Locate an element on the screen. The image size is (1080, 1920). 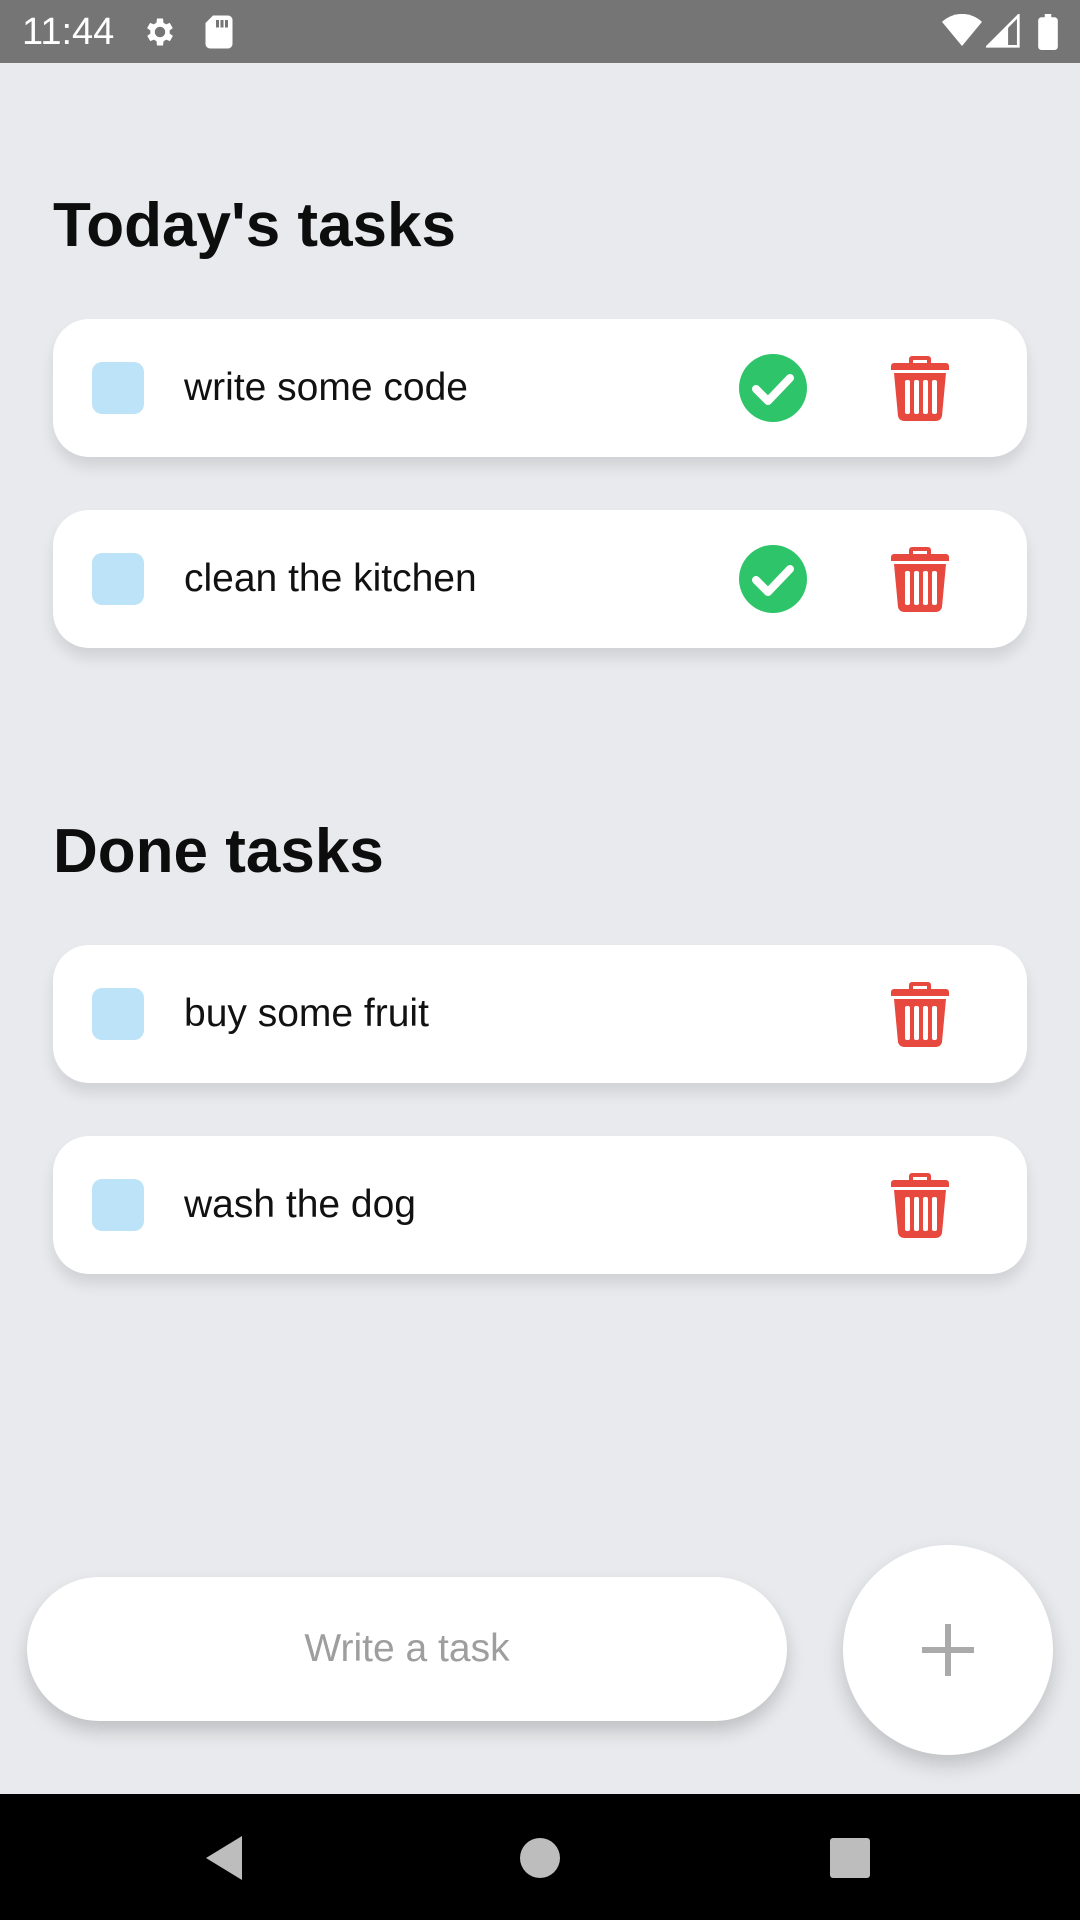
task-label: buy some fruit is located at coordinates (306, 1013).